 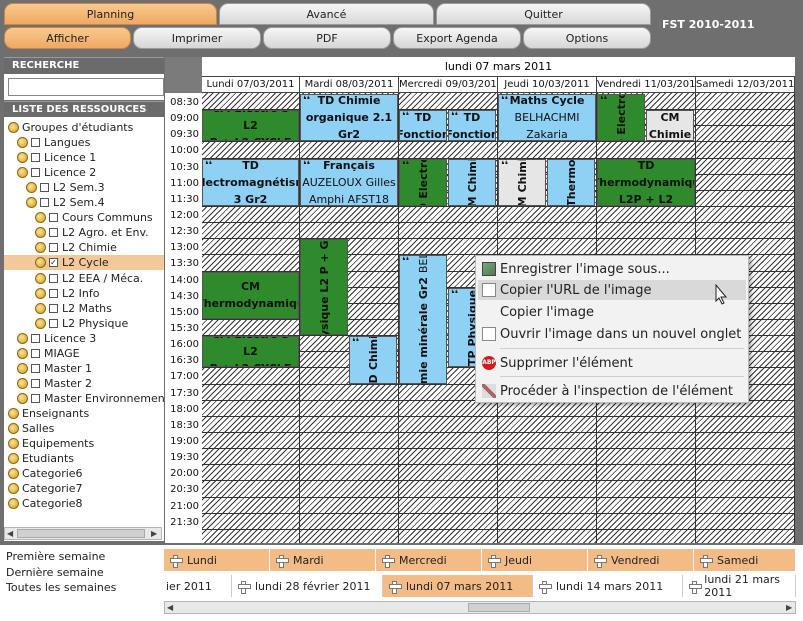 I want to click on tree-item: Master 1, so click(x=84, y=368).